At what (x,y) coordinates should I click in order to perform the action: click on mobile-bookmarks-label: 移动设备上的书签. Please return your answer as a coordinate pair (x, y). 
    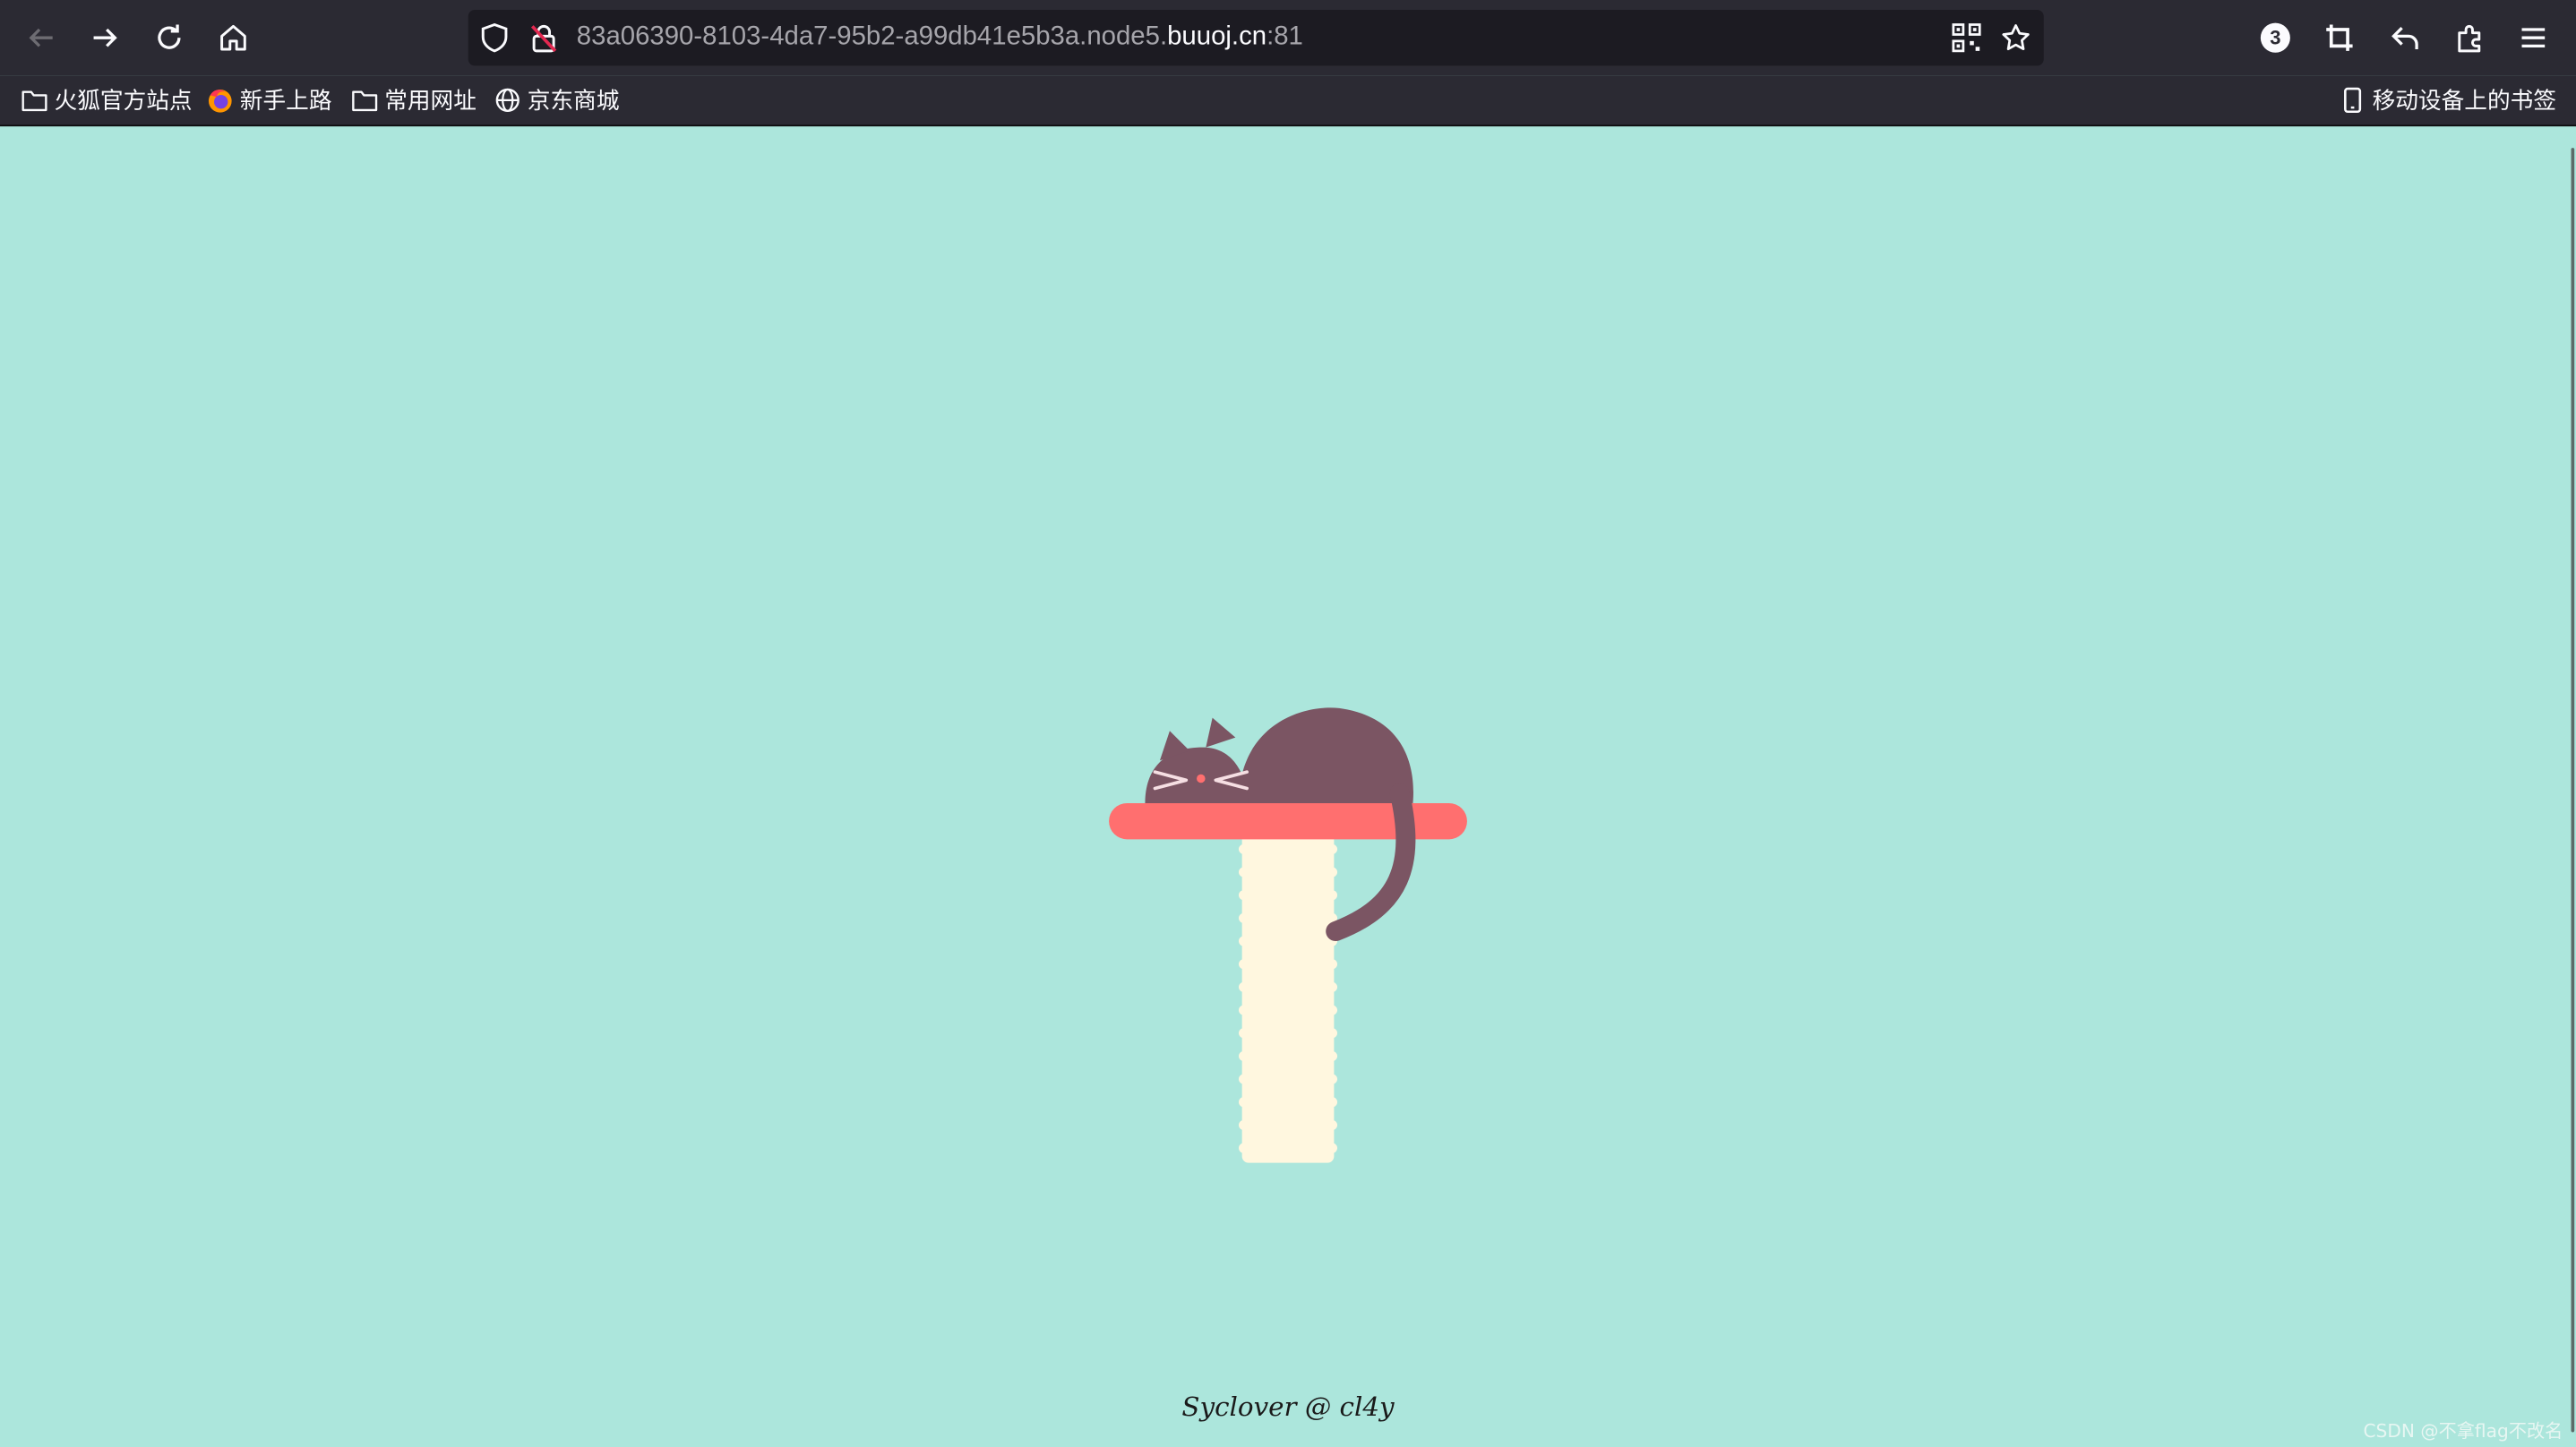
    Looking at the image, I should click on (2464, 102).